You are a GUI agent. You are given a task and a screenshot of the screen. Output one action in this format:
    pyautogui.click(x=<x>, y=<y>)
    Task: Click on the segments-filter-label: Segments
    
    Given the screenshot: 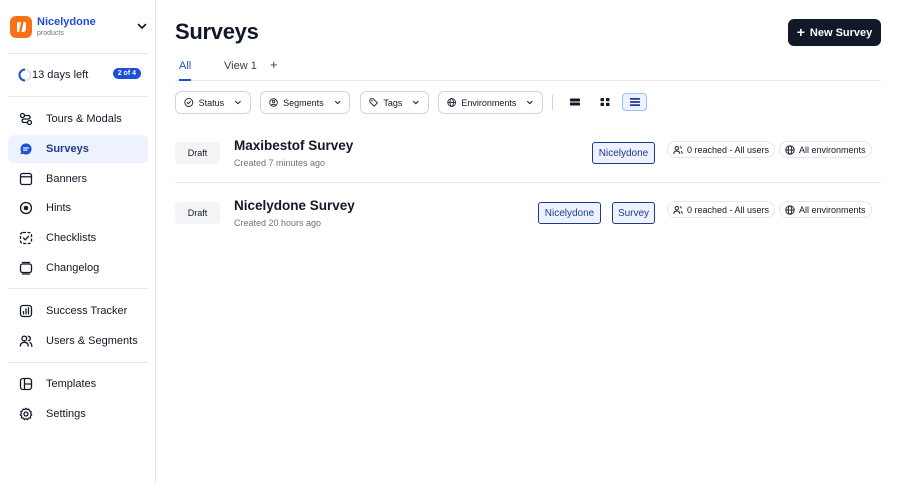 What is the action you would take?
    pyautogui.click(x=303, y=102)
    